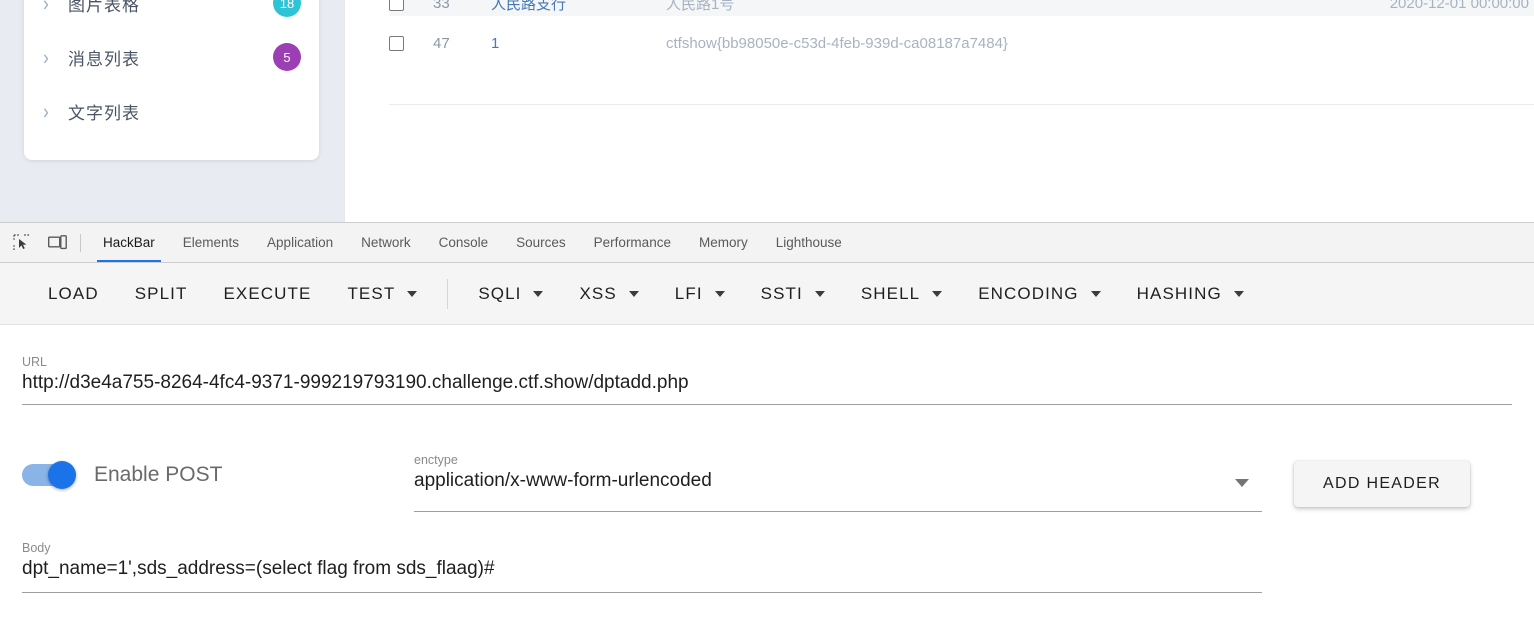 The height and width of the screenshot is (636, 1534). I want to click on sidebar-item-label: 图片表格, so click(104, 8).